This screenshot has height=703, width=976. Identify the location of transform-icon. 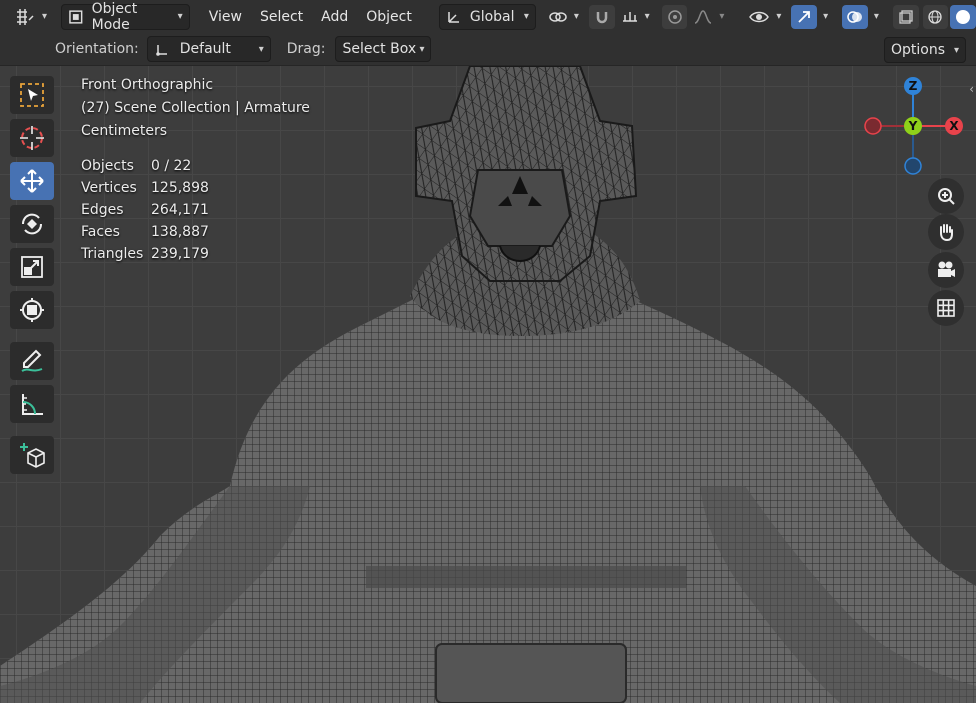
(32, 310).